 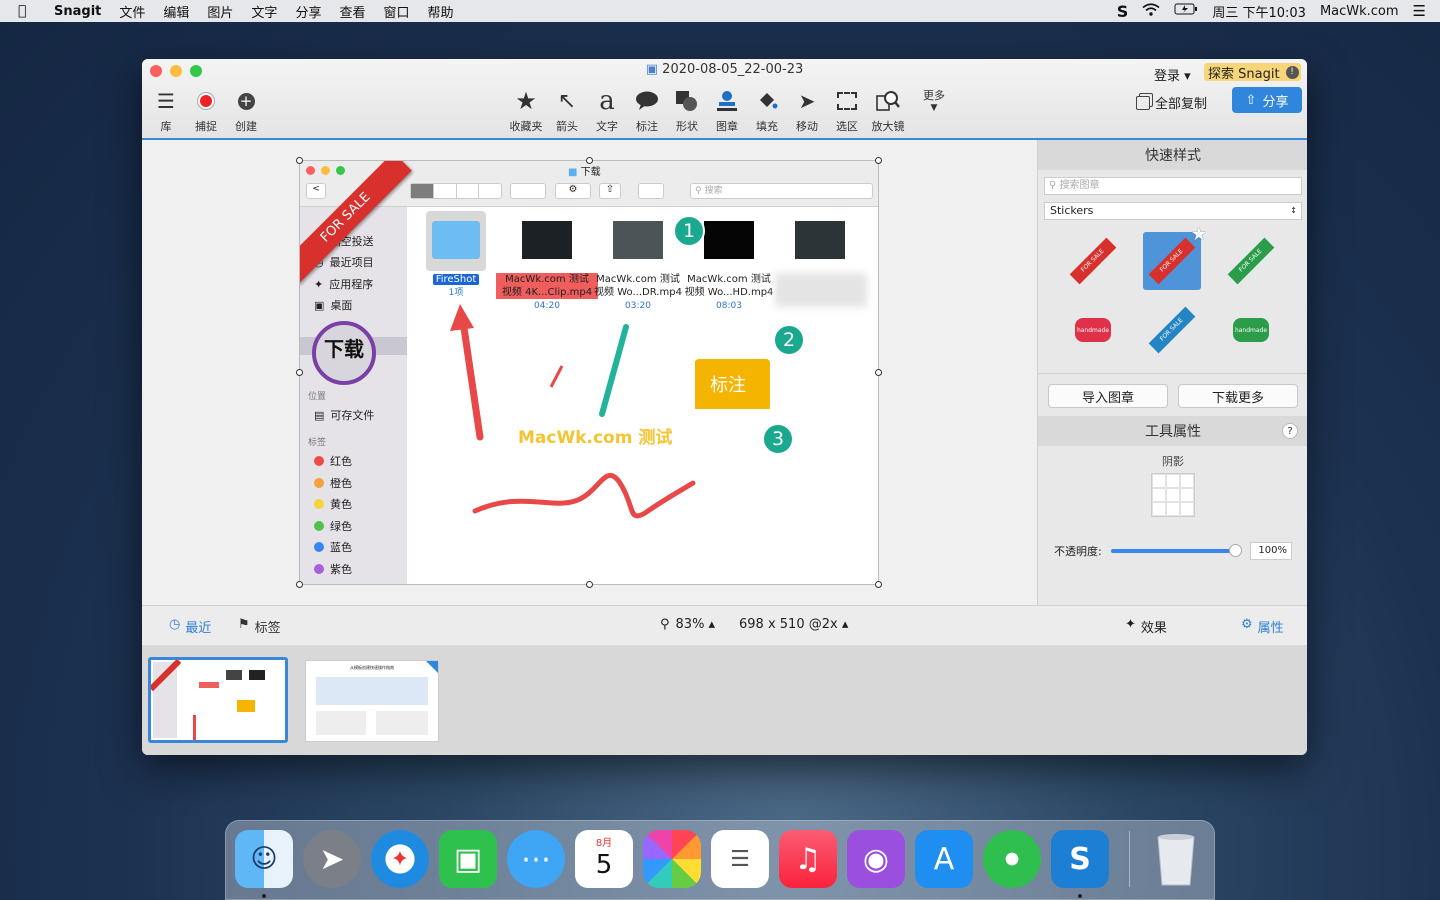 I want to click on tool-properties-header: 工具属性 ?, so click(x=1172, y=431).